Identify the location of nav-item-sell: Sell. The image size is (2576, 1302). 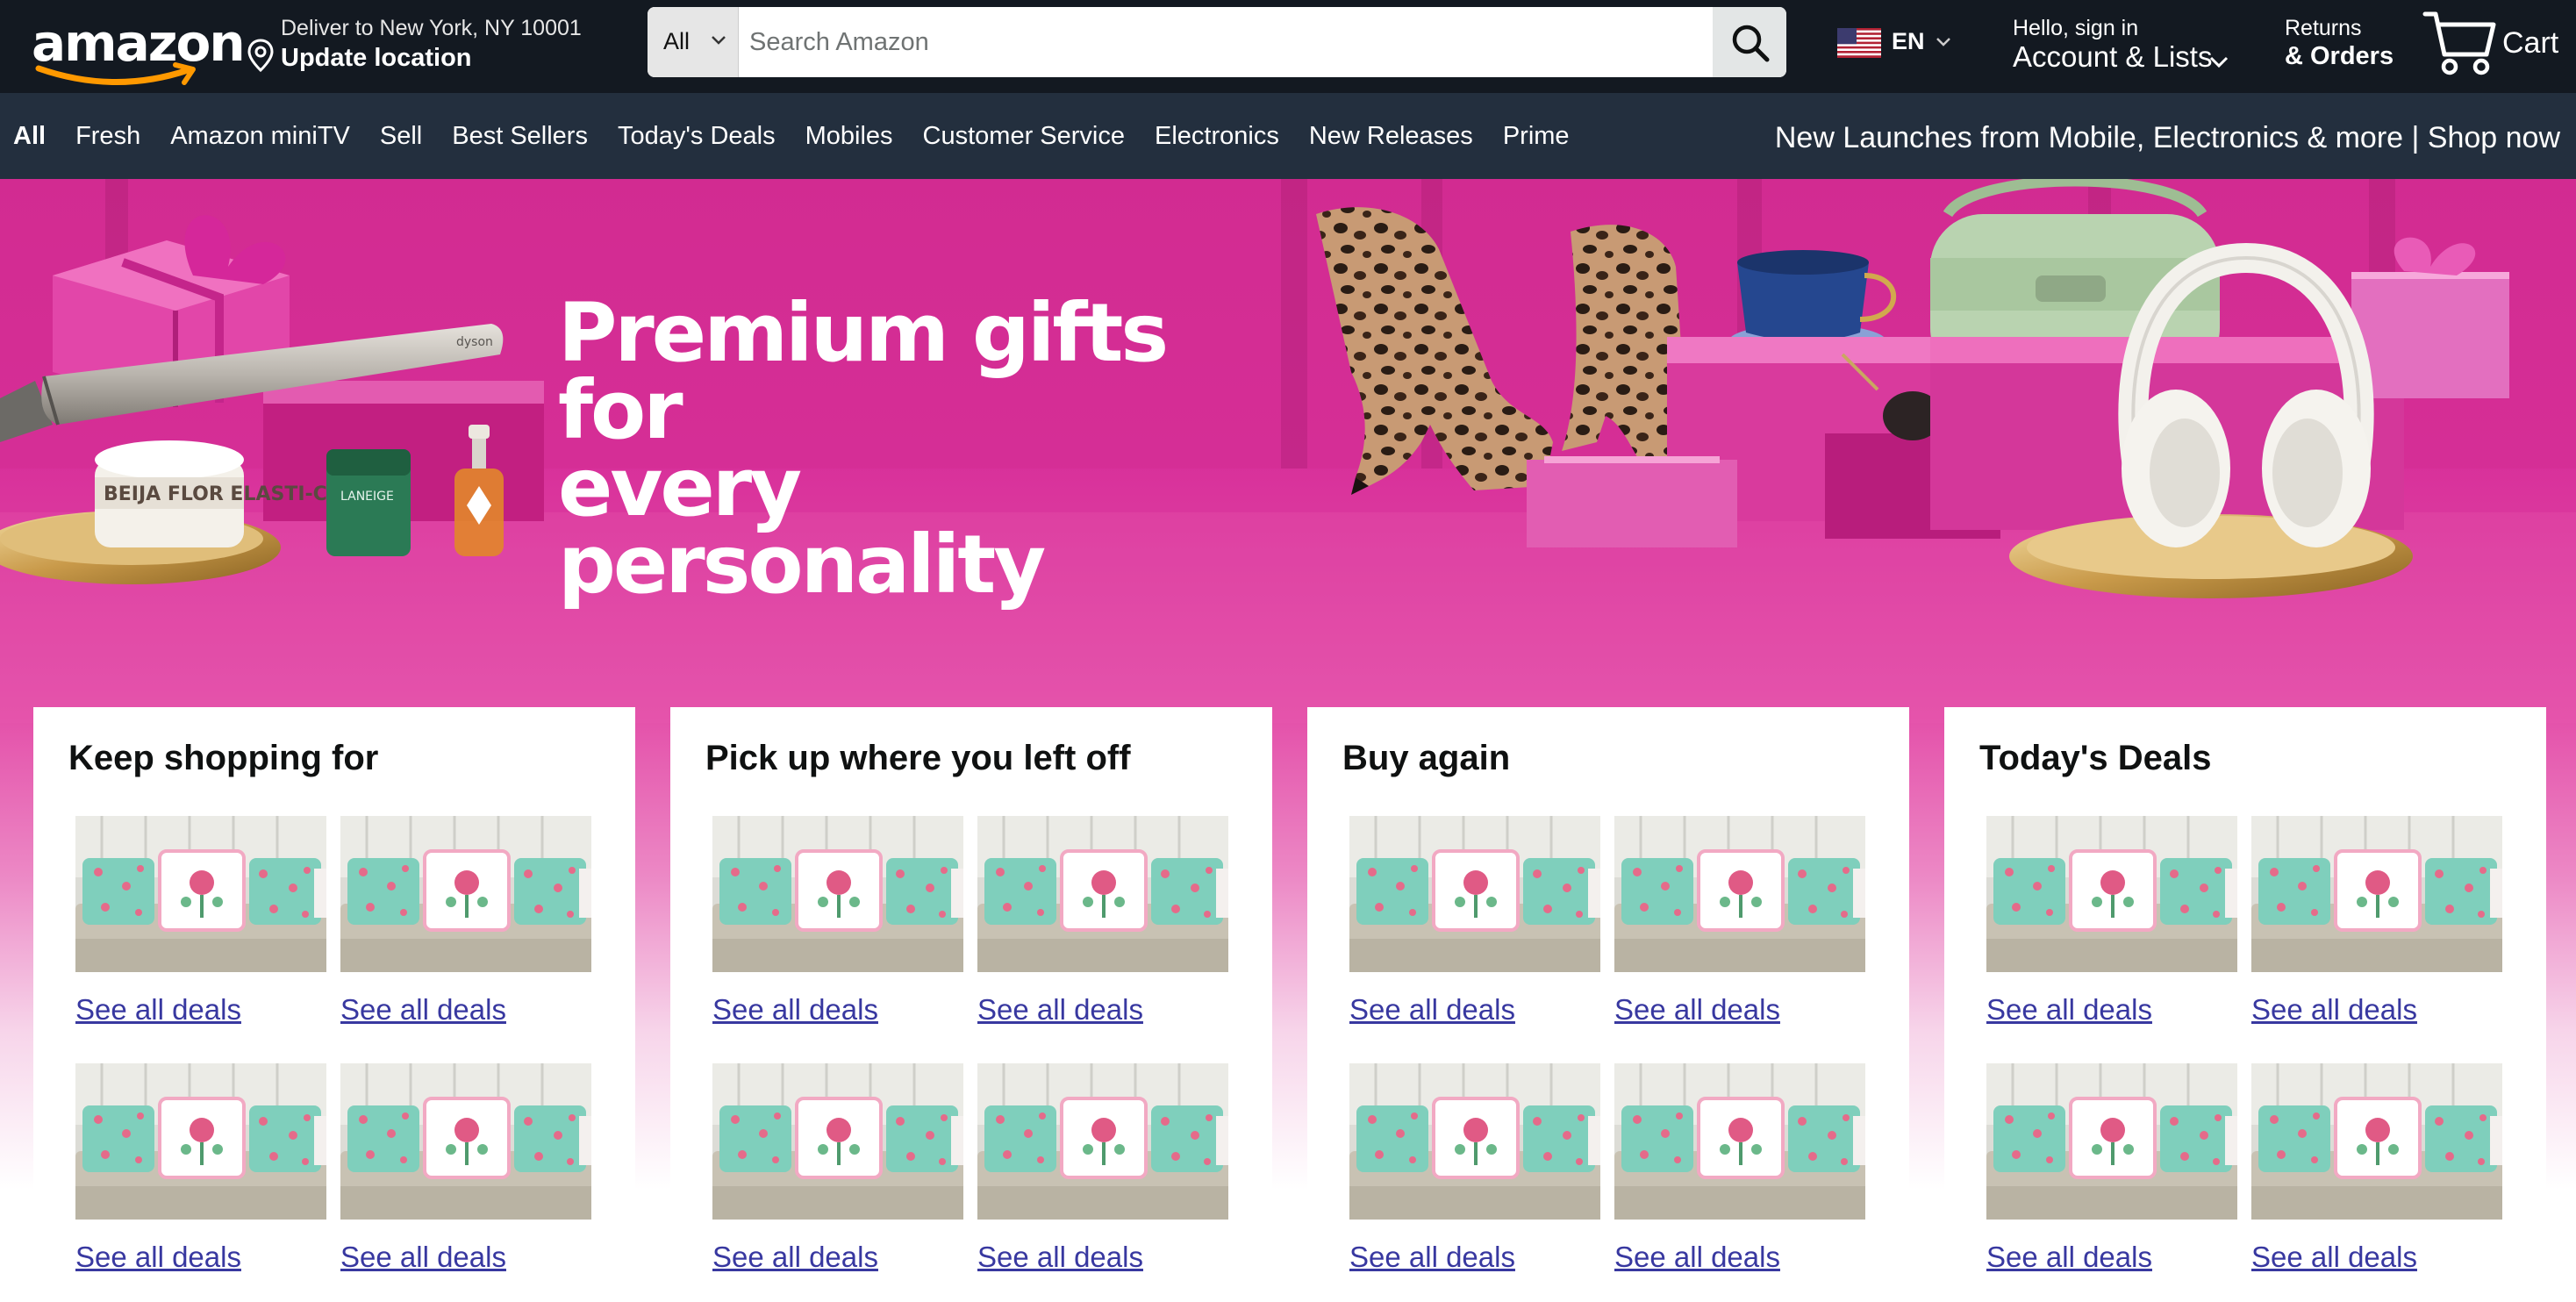
(401, 137).